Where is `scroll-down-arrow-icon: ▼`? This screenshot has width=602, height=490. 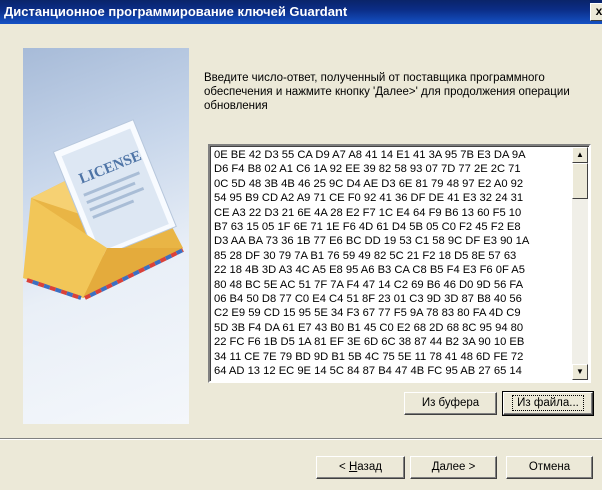
scroll-down-arrow-icon: ▼ is located at coordinates (580, 372).